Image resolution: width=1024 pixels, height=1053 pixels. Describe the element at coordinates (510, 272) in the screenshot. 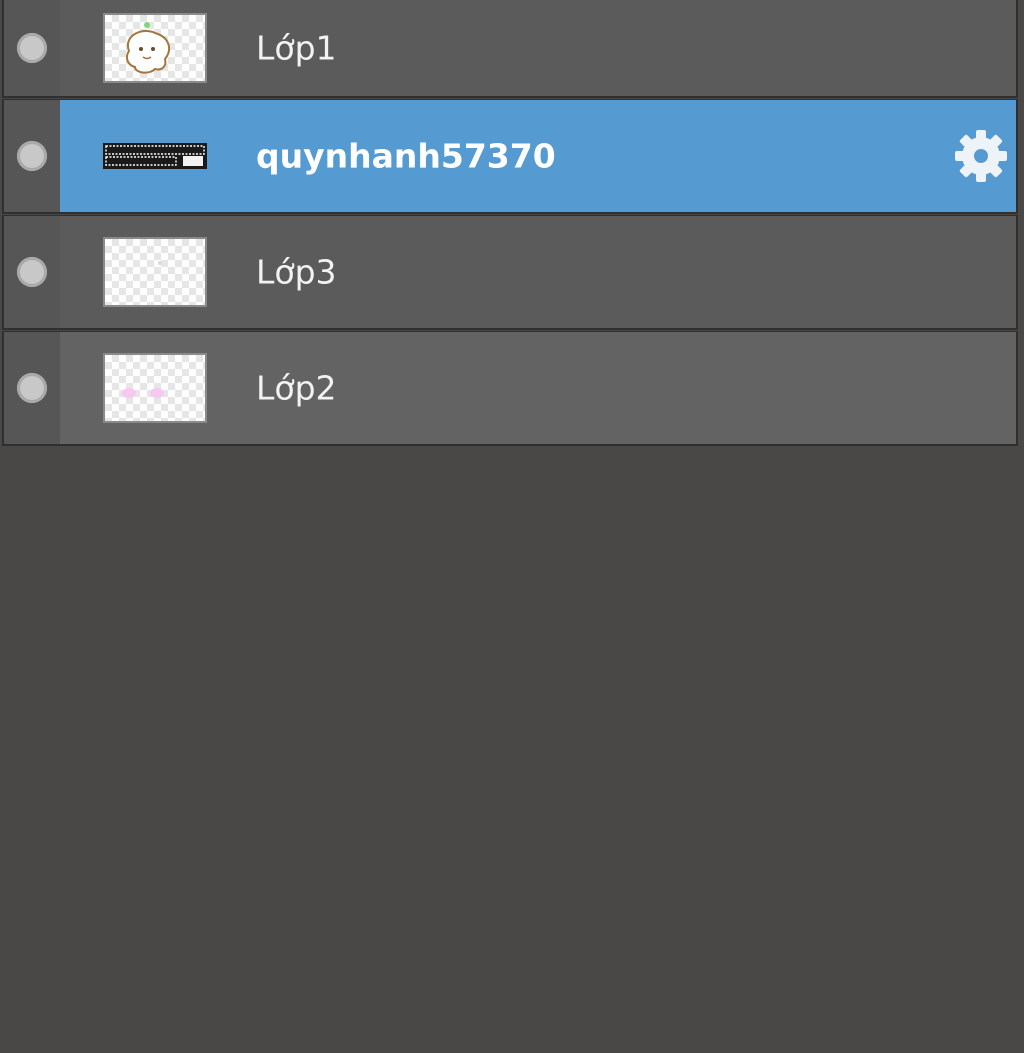

I see `layer-row-3: Lớp3` at that location.